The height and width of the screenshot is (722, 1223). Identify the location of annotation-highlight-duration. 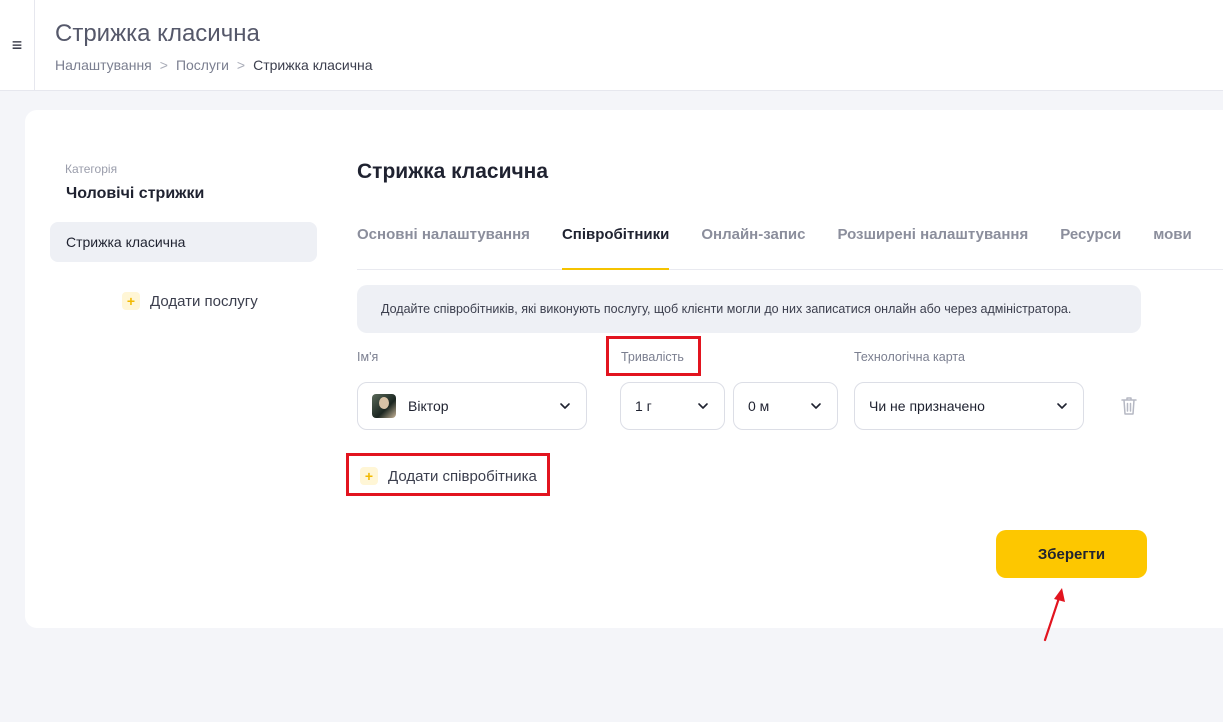
(653, 356).